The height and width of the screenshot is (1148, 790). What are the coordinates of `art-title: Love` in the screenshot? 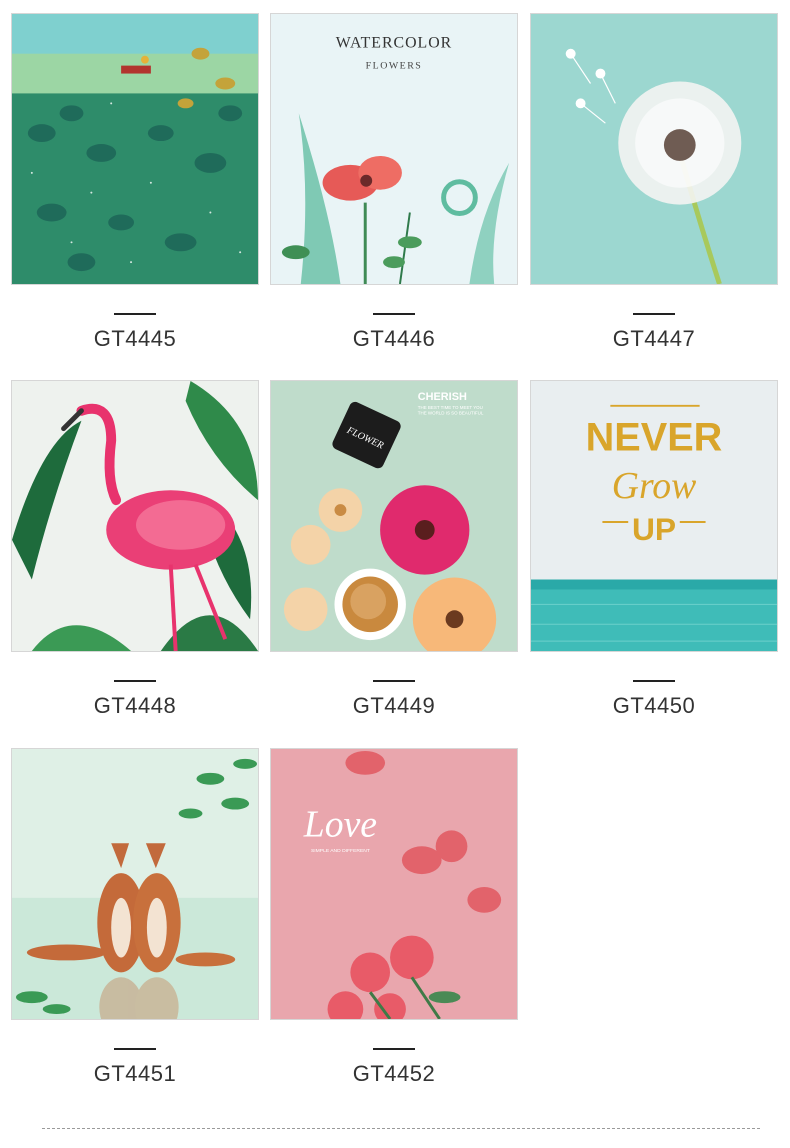 It's located at (340, 824).